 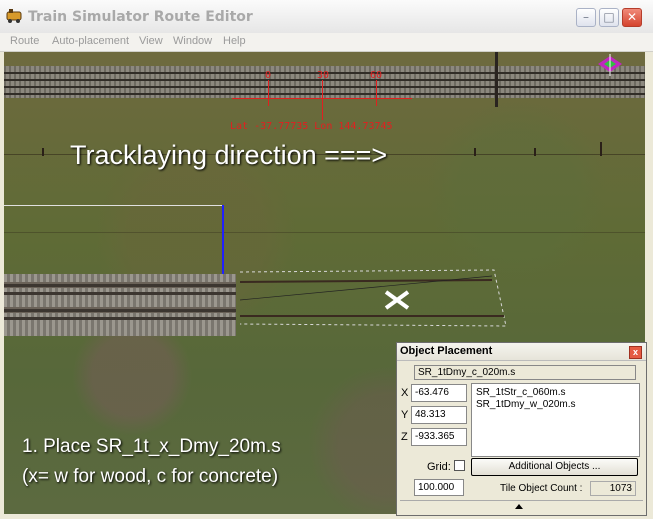 What do you see at coordinates (14, 16) in the screenshot?
I see `train-app-icon` at bounding box center [14, 16].